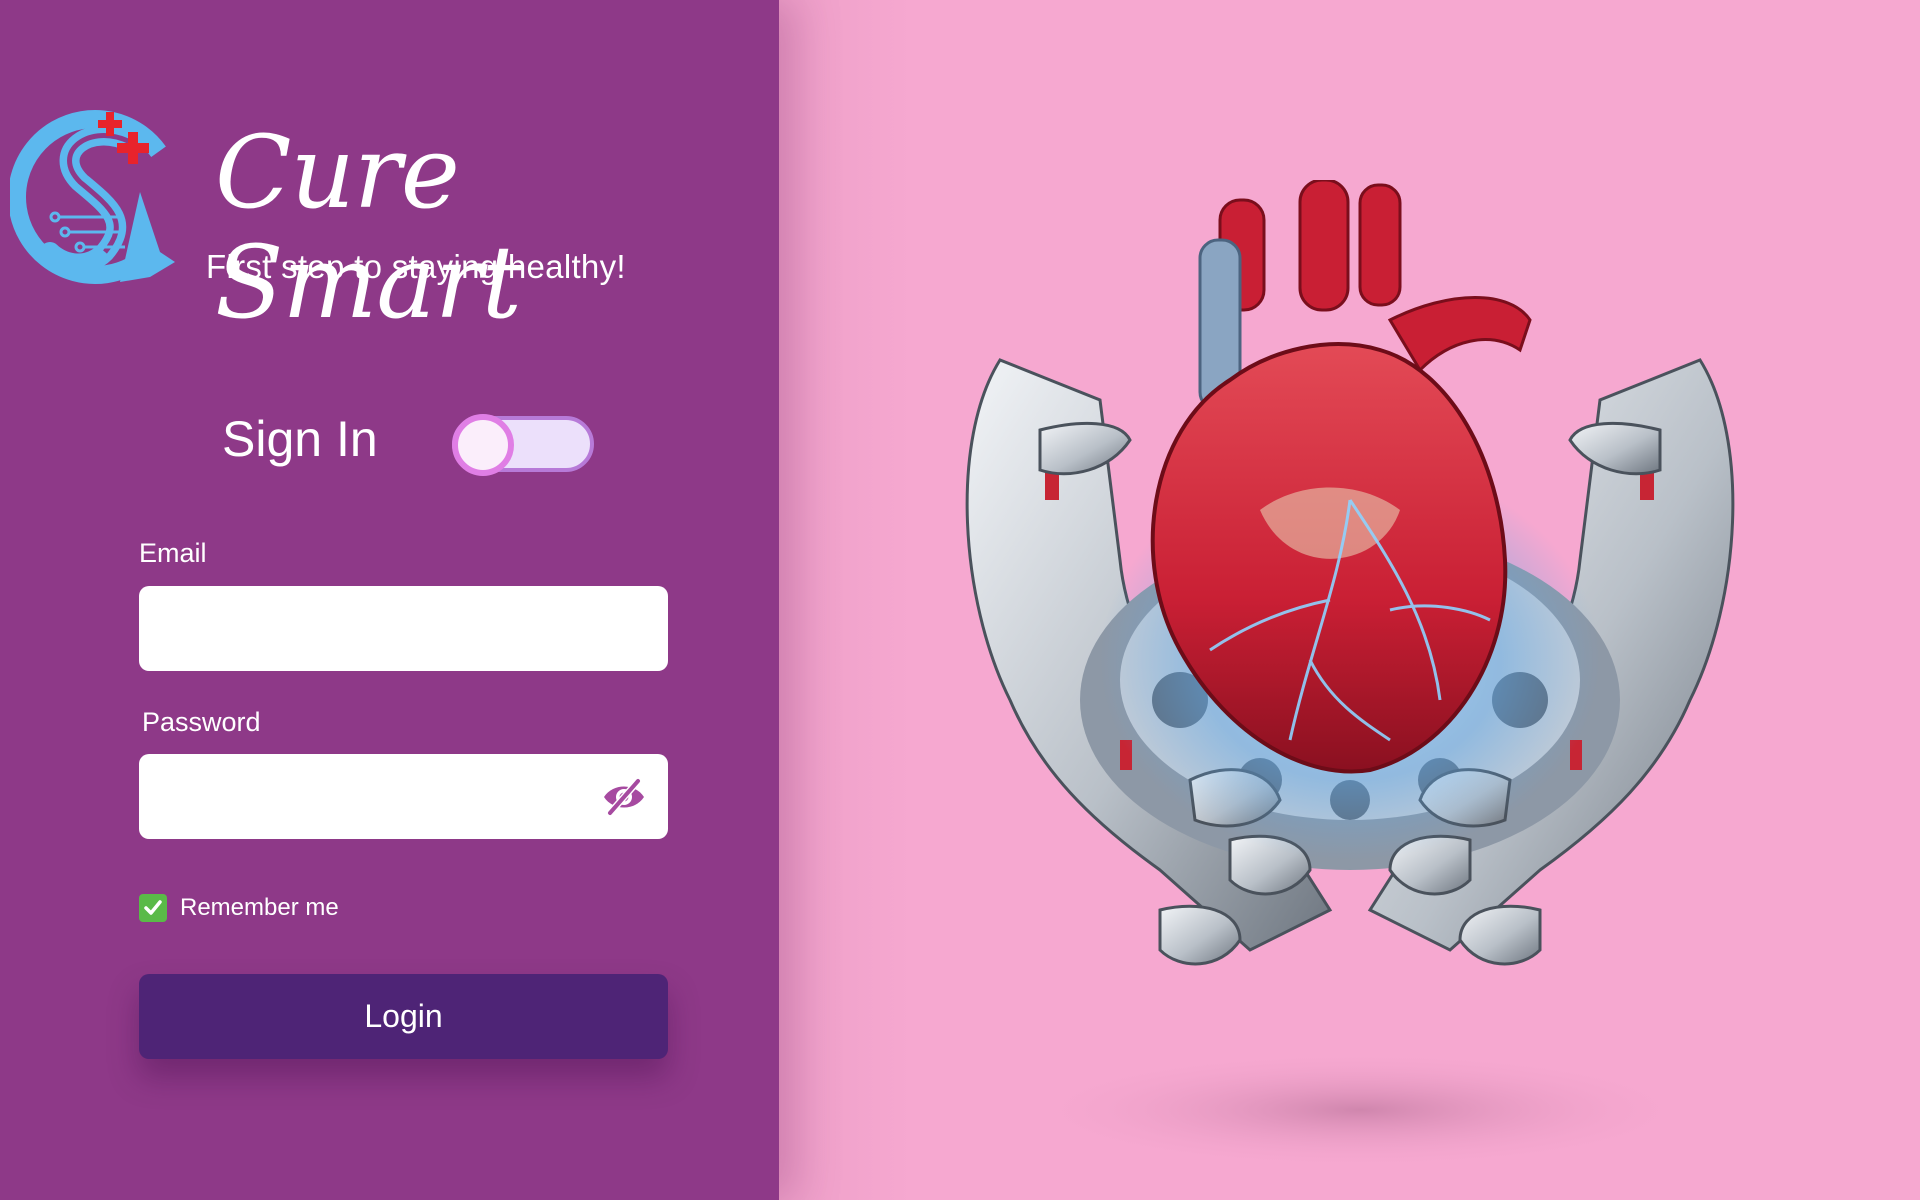 This screenshot has width=1920, height=1200. What do you see at coordinates (368, 227) in the screenshot?
I see `brand-name: Cure Smart` at bounding box center [368, 227].